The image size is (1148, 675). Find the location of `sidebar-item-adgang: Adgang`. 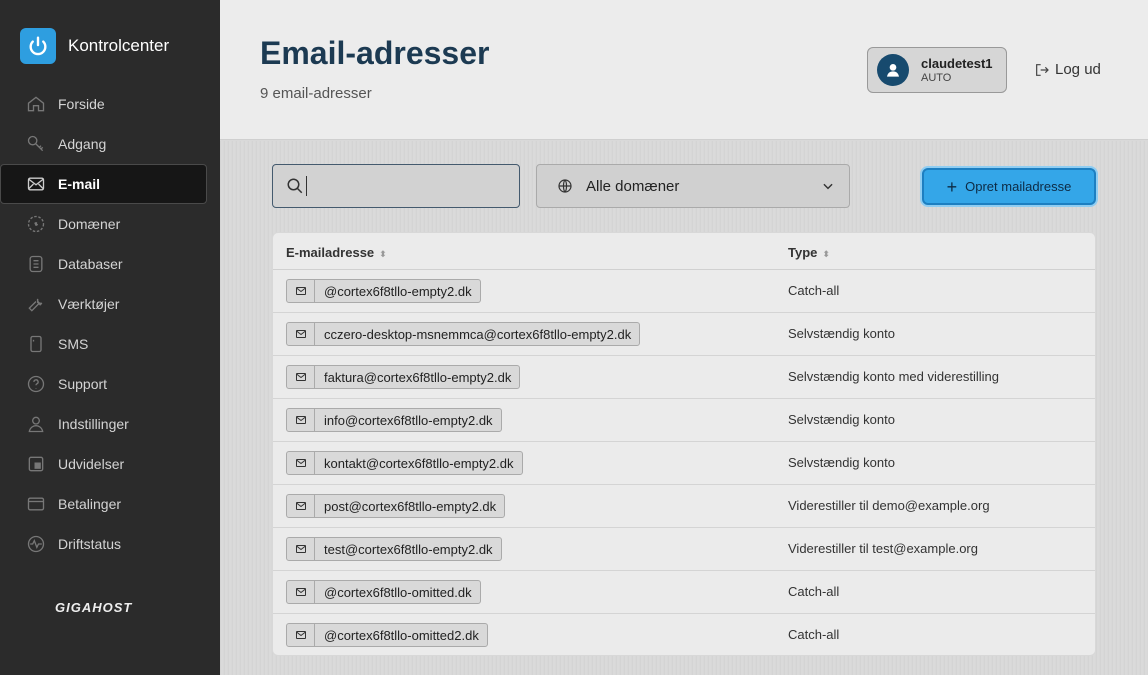

sidebar-item-adgang: Adgang is located at coordinates (110, 144).